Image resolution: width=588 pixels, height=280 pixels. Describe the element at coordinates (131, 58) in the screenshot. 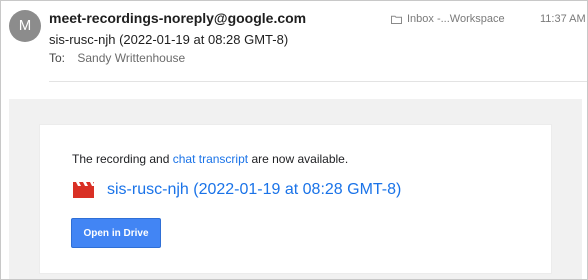

I see `recipient-name: Sandy Writtenhouse` at that location.